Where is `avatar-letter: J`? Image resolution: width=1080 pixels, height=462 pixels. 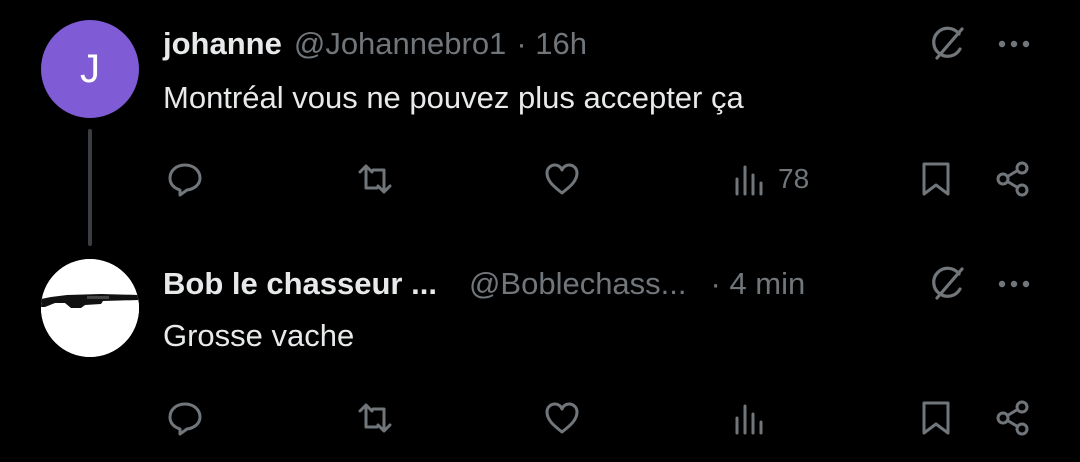 avatar-letter: J is located at coordinates (90, 68).